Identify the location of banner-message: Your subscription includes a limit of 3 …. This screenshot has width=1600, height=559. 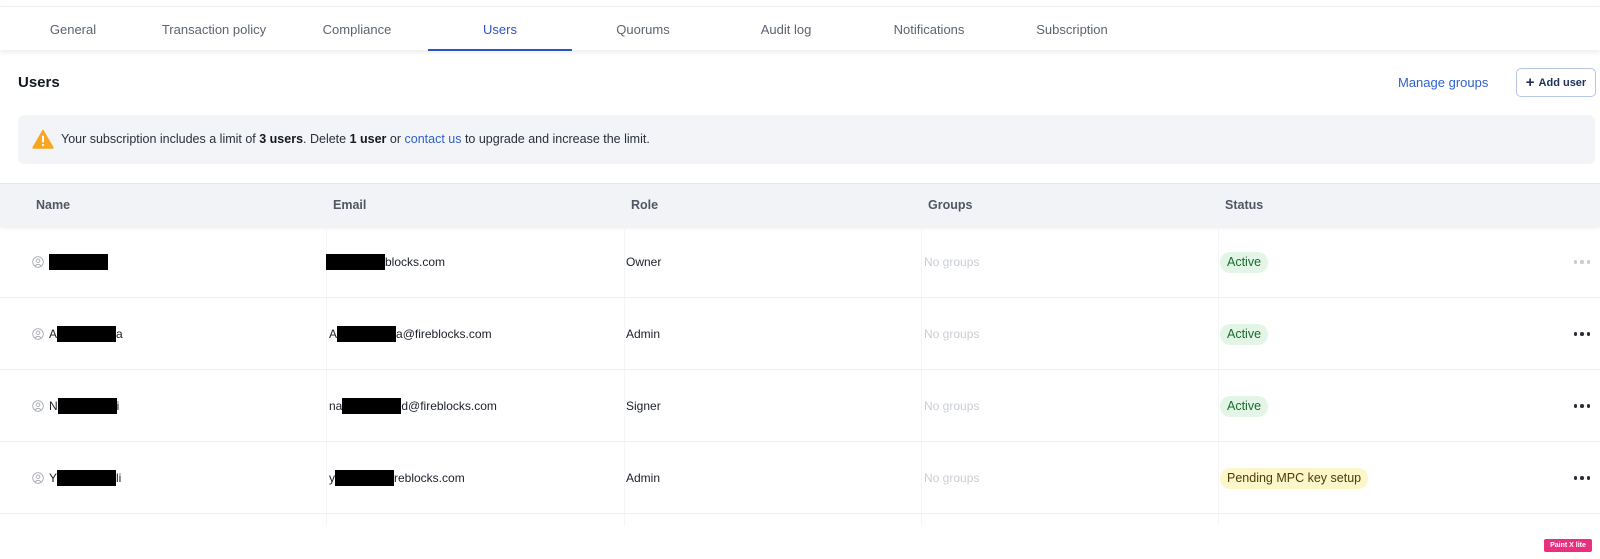
(355, 139).